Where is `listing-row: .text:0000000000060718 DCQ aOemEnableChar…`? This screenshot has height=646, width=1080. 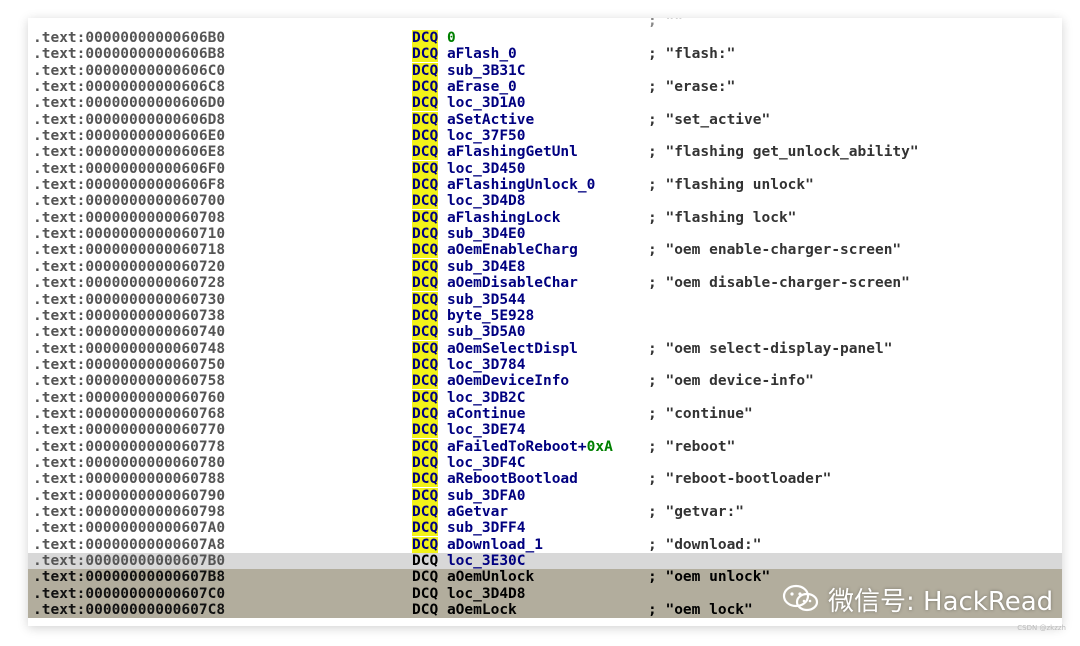
listing-row: .text:0000000000060718 DCQ aOemEnableChar… is located at coordinates (545, 250).